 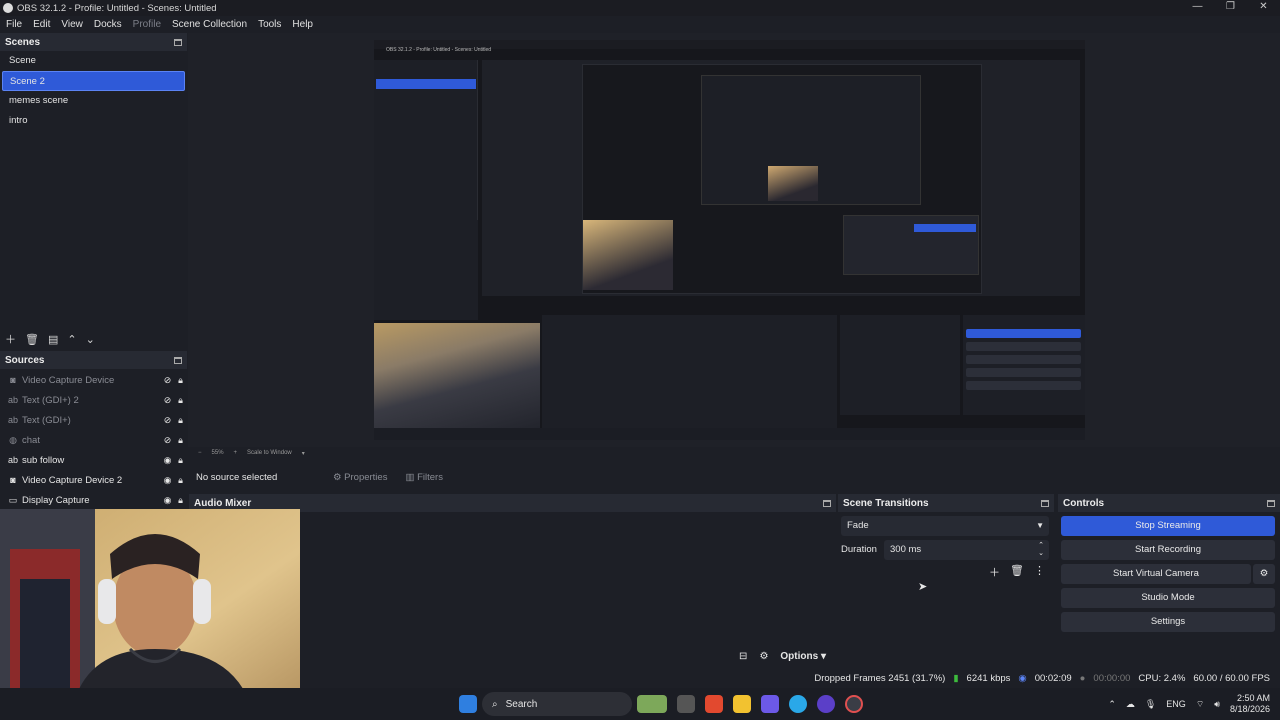 What do you see at coordinates (798, 704) in the screenshot?
I see `steam-icon` at bounding box center [798, 704].